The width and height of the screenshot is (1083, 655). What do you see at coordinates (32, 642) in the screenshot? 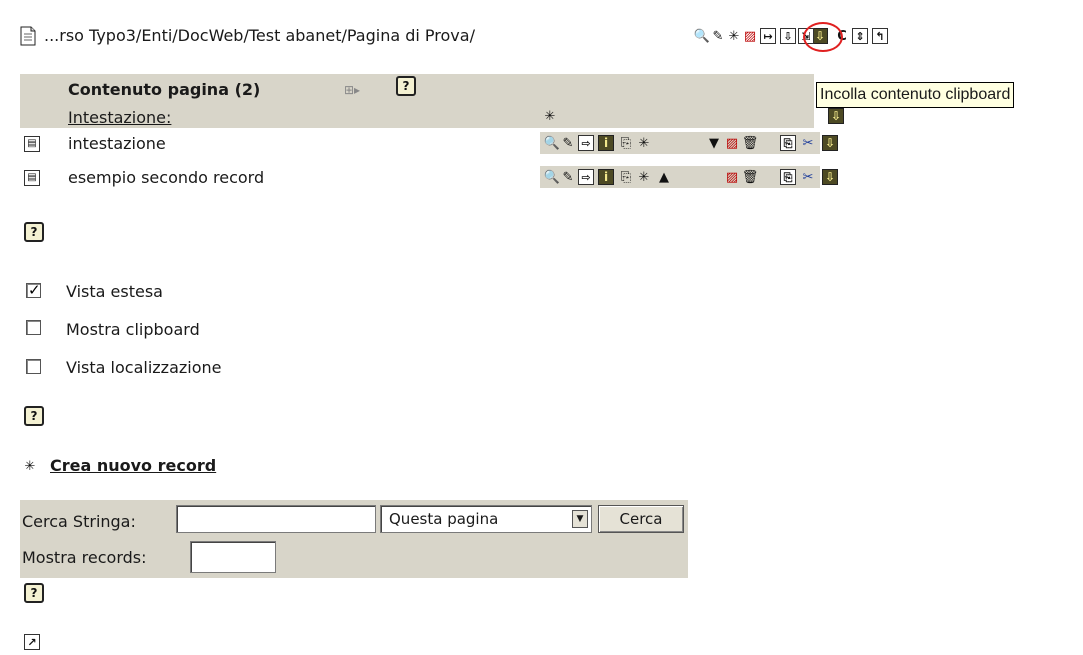
I see `open-new-window-icon: ↗` at bounding box center [32, 642].